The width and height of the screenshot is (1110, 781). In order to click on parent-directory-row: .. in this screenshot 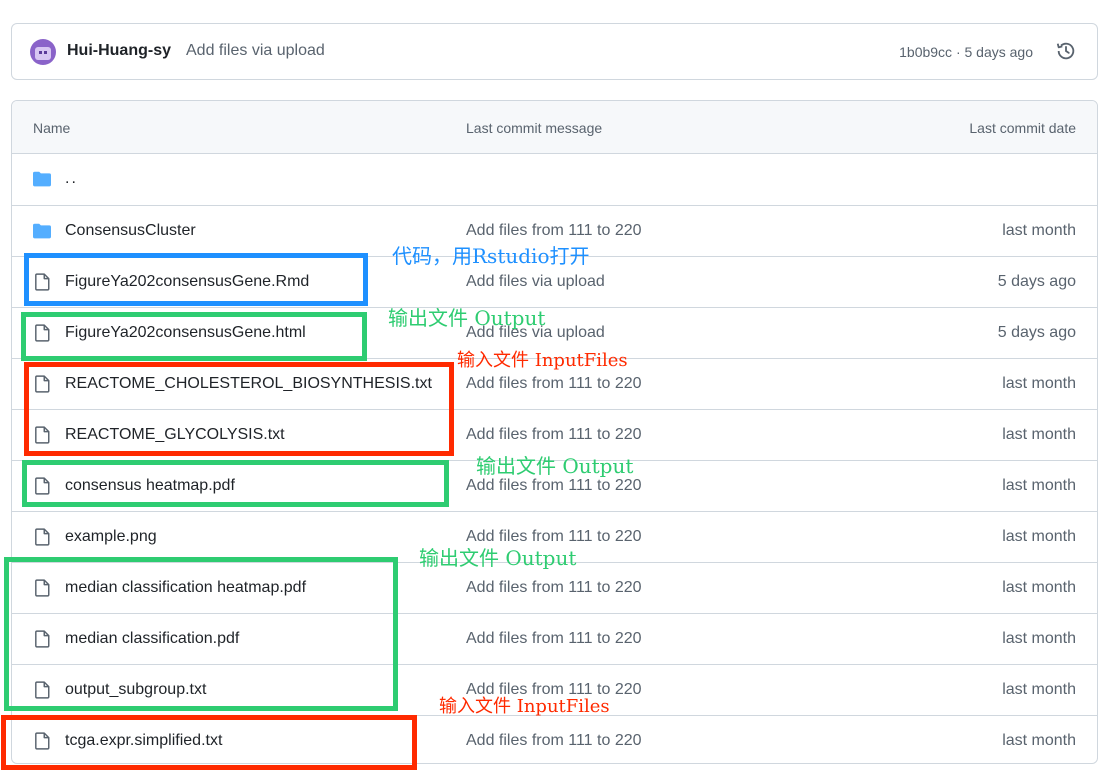, I will do `click(554, 179)`.